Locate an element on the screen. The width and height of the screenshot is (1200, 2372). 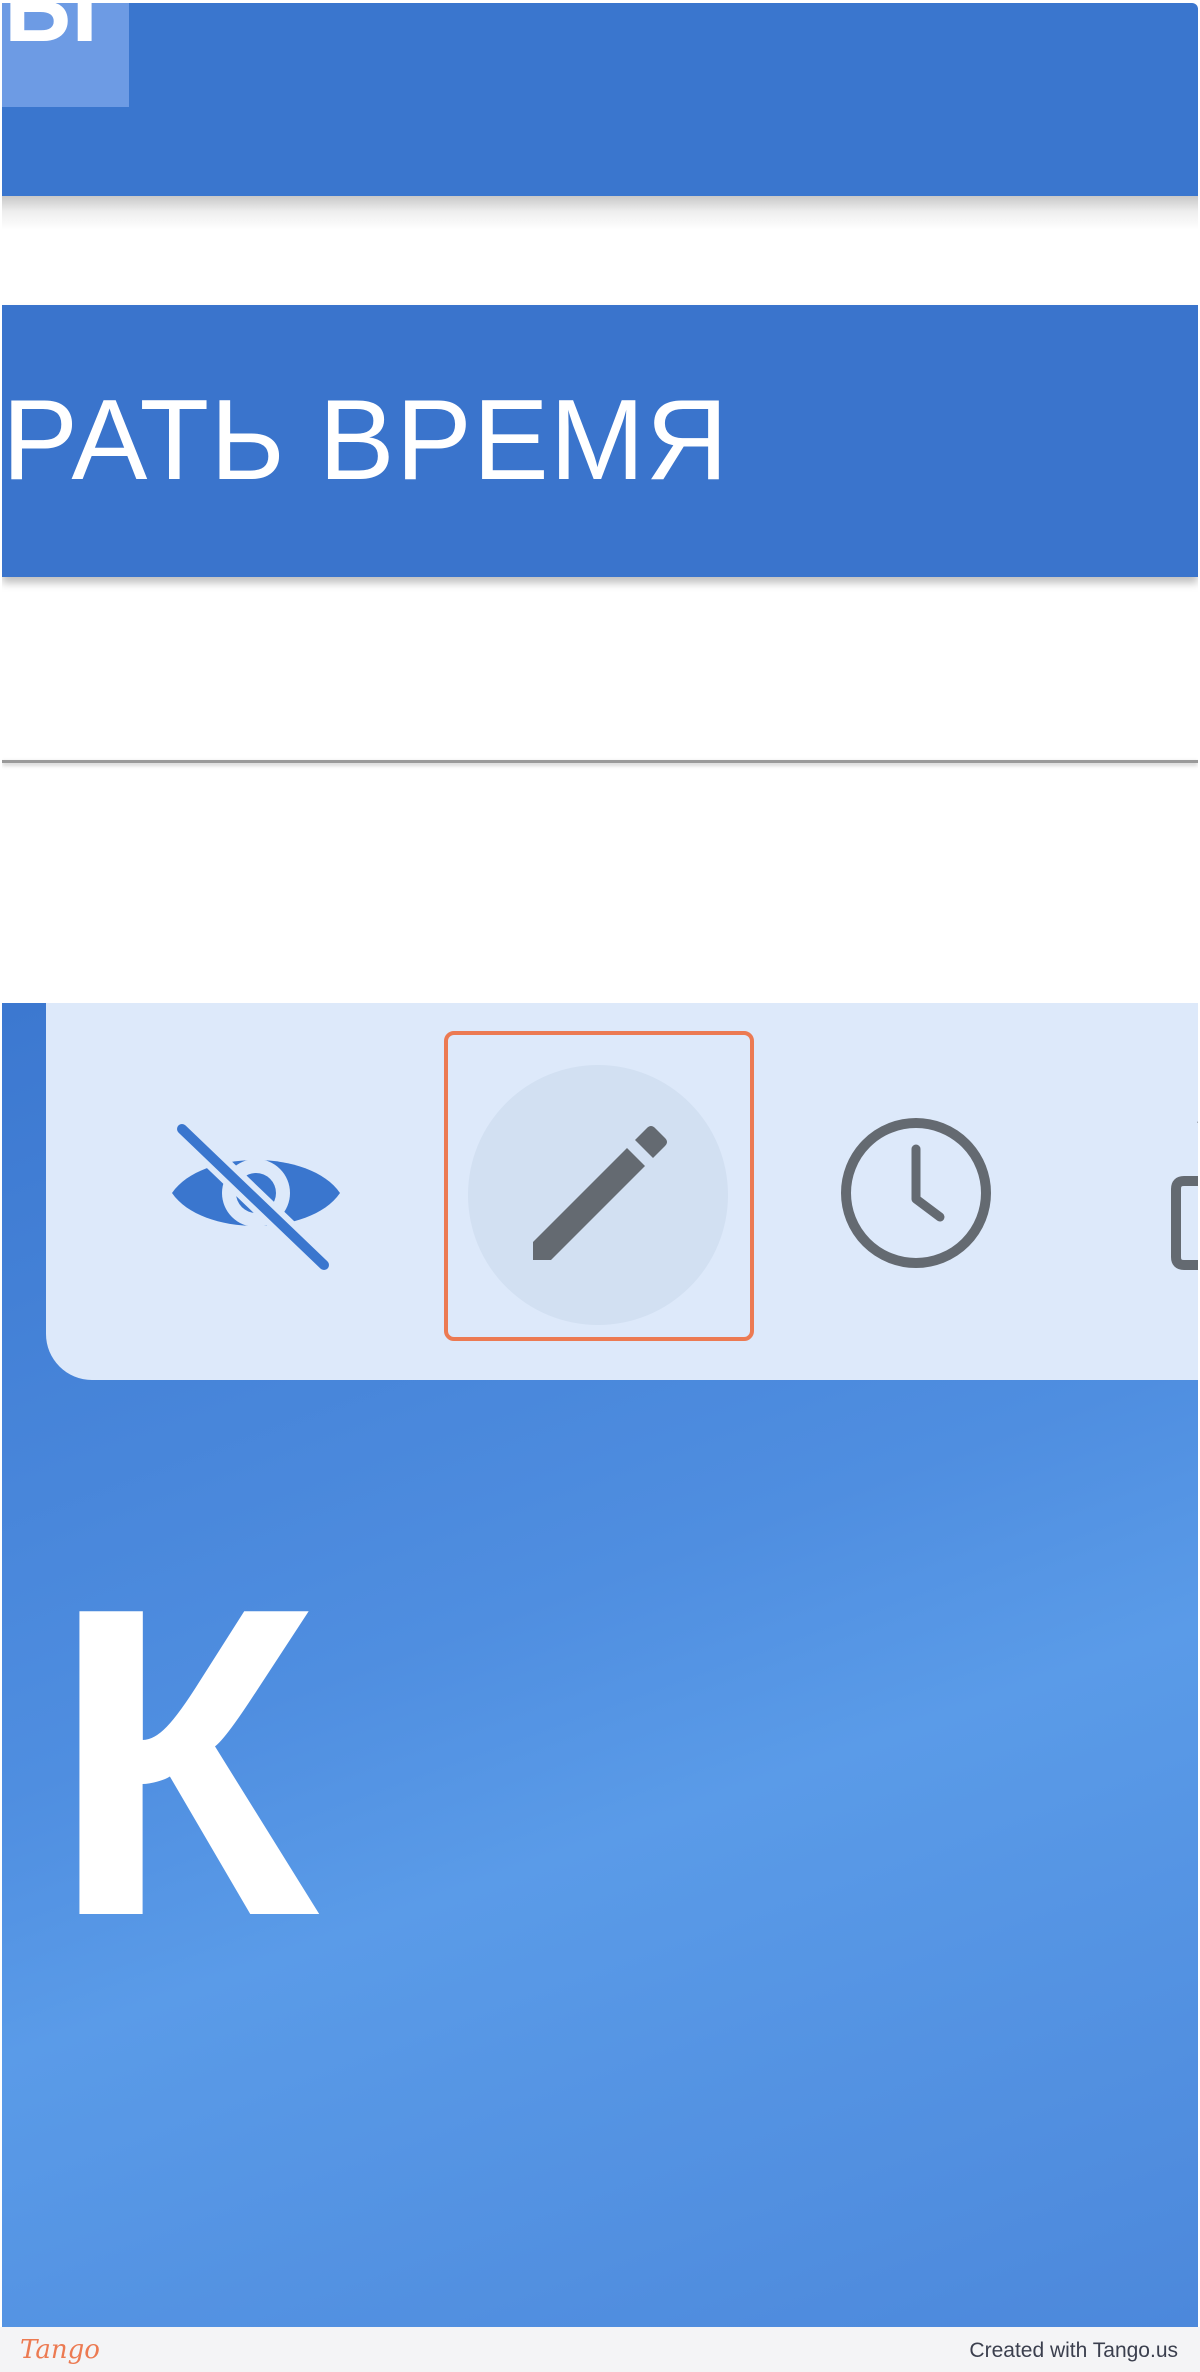
select-time-button: РАТЬ ВРЕМЯ is located at coordinates (600, 441).